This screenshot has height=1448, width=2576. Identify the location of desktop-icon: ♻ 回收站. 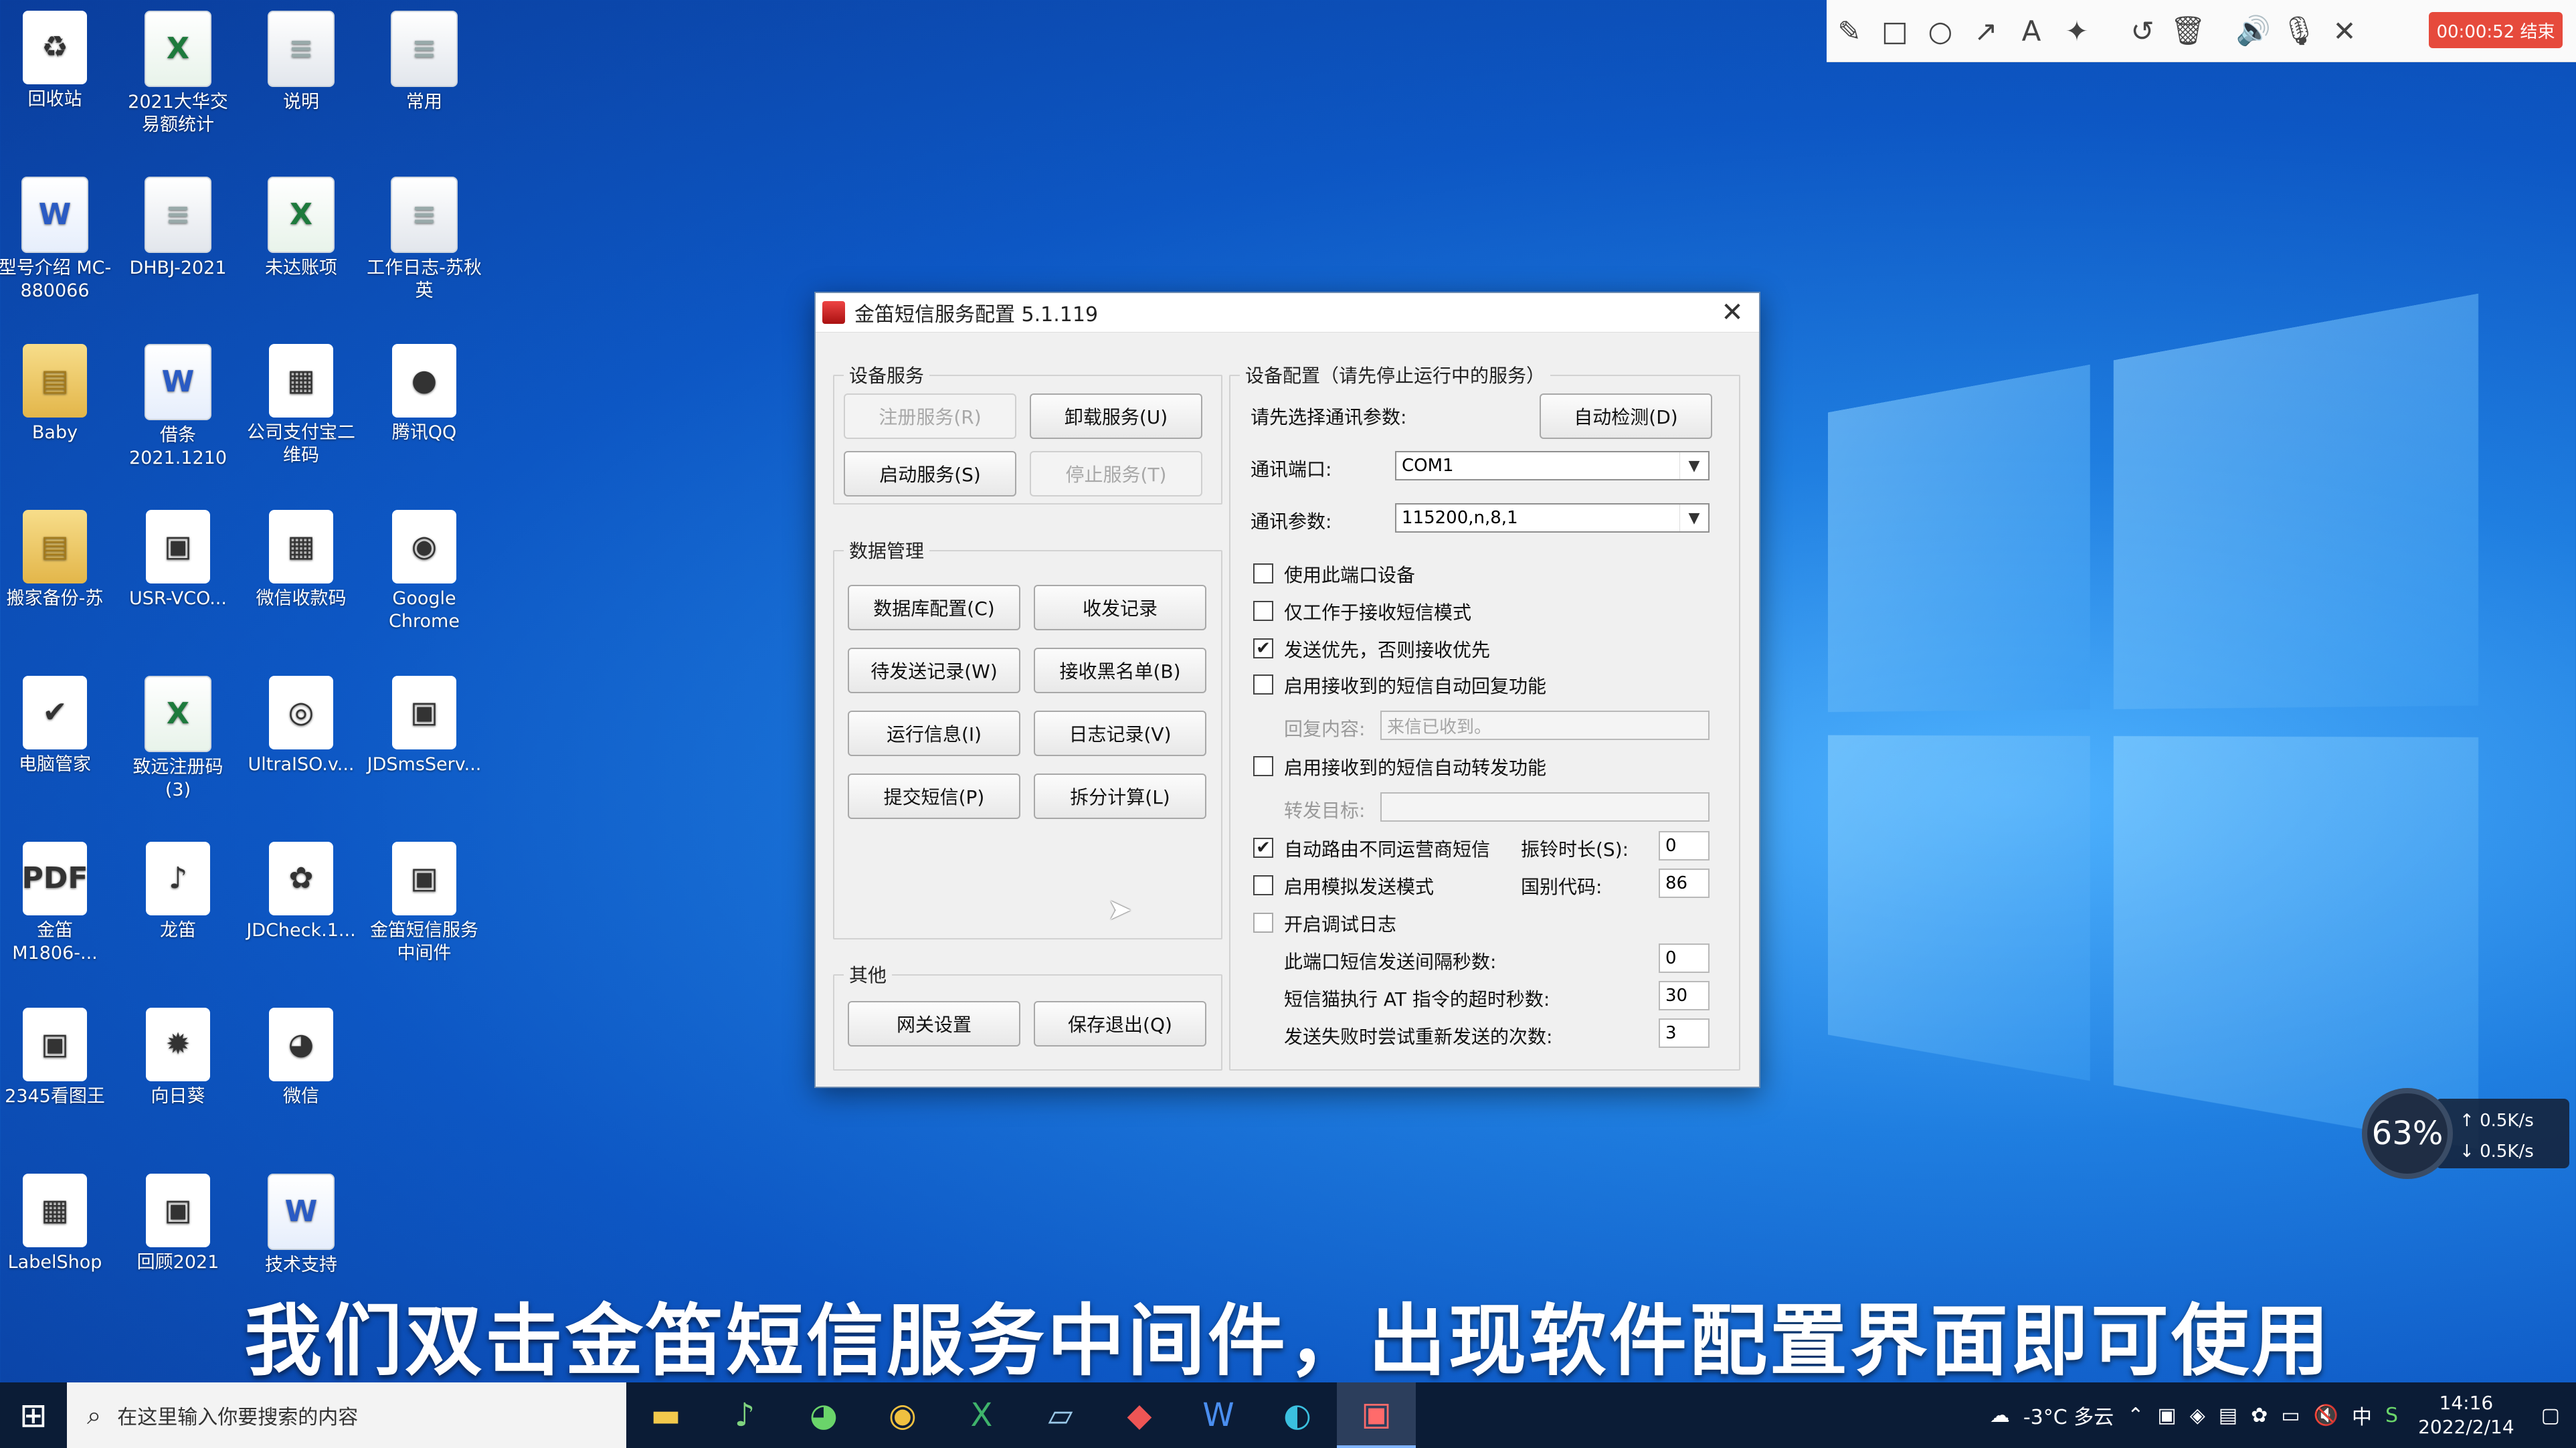
(57, 61).